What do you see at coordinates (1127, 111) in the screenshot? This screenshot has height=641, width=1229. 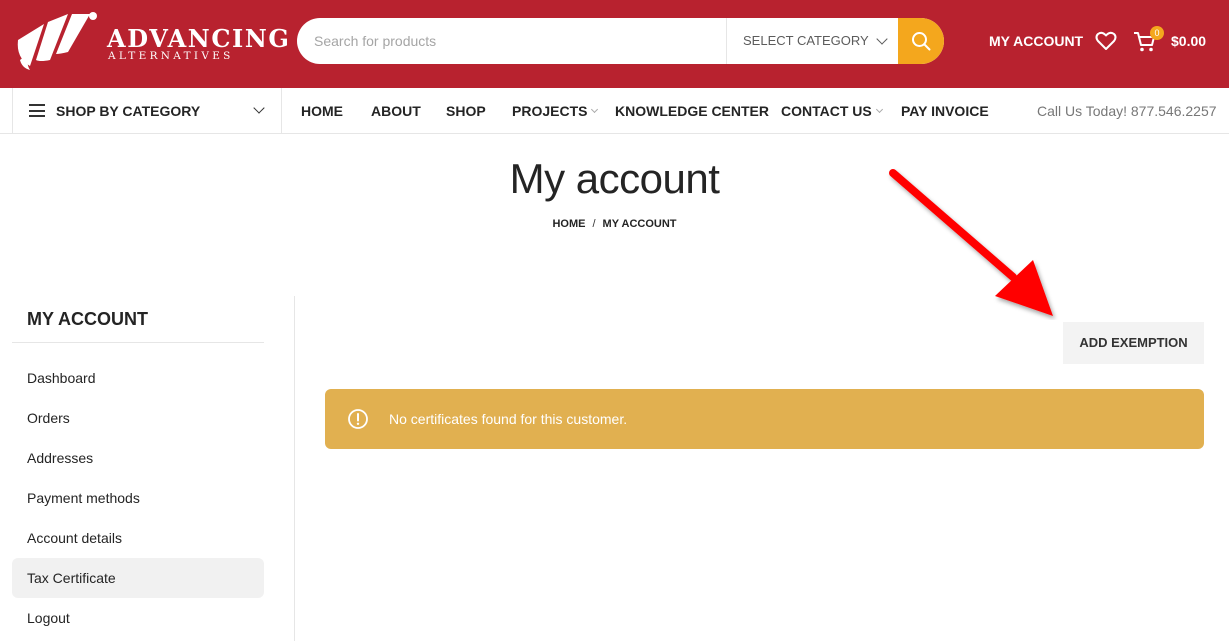 I see `phone-number: Call Us Today! 877.546.2257` at bounding box center [1127, 111].